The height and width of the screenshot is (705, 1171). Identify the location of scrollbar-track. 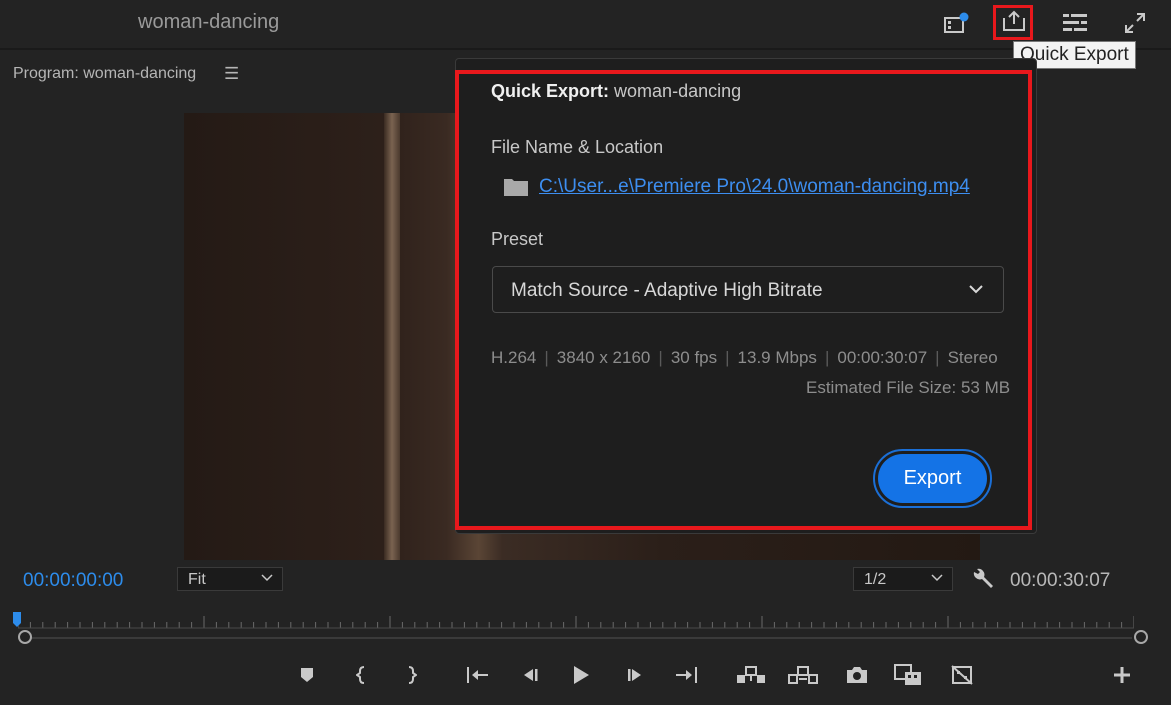
(580, 638).